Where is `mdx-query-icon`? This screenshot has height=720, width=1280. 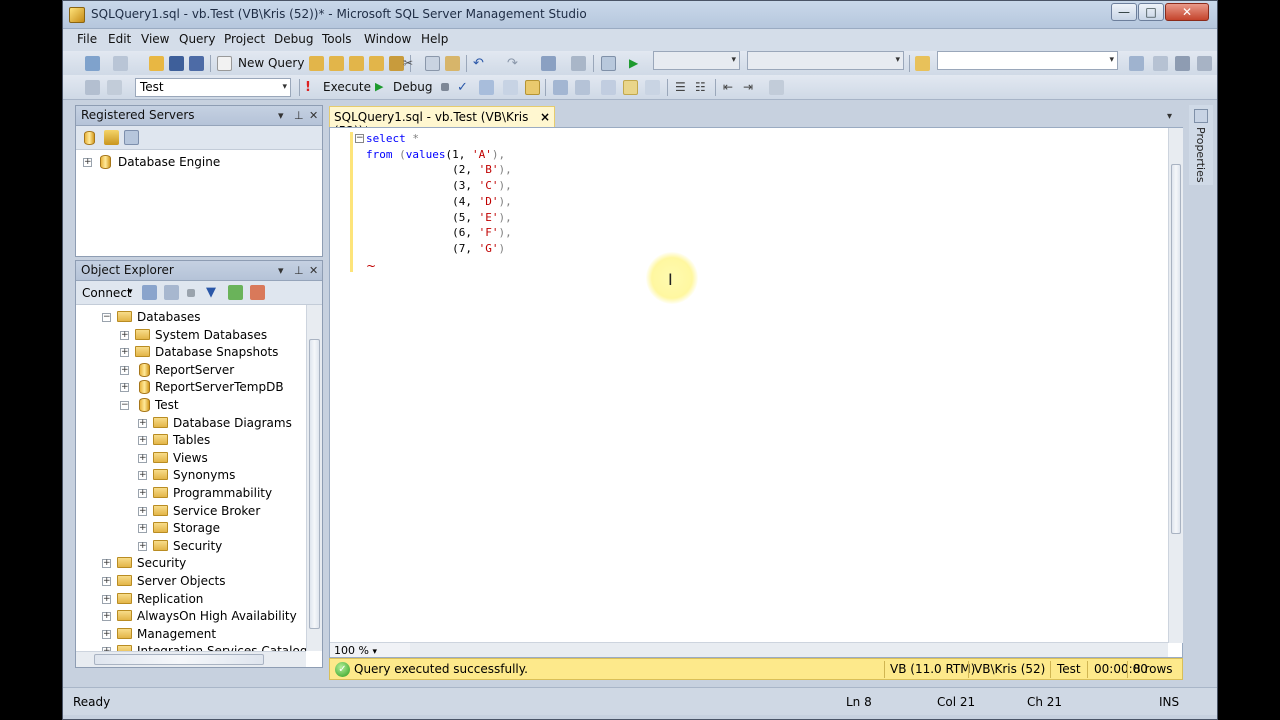
mdx-query-icon is located at coordinates (356, 63).